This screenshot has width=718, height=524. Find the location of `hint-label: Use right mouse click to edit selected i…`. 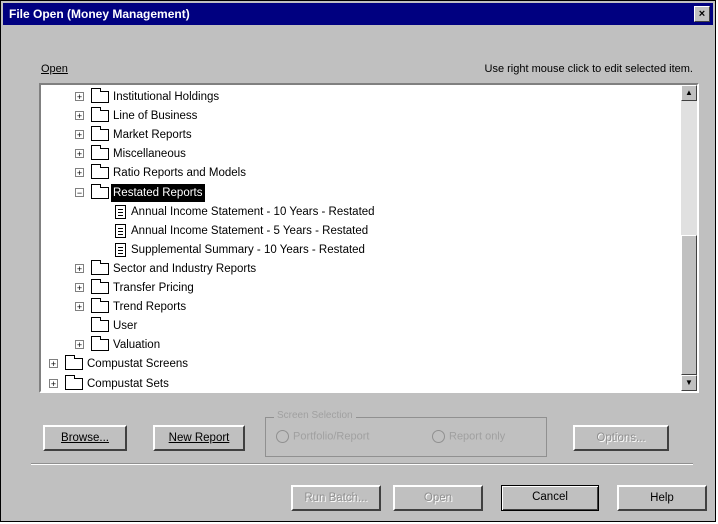

hint-label: Use right mouse click to edit selected i… is located at coordinates (588, 69).